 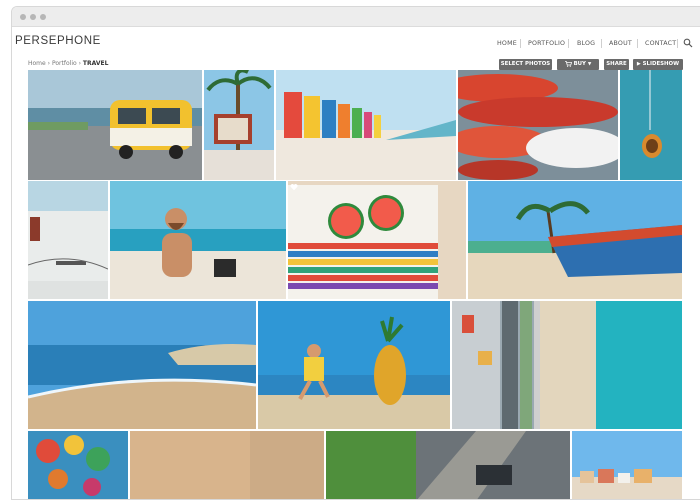 I want to click on watermelon-towel-photo, so click(x=377, y=240).